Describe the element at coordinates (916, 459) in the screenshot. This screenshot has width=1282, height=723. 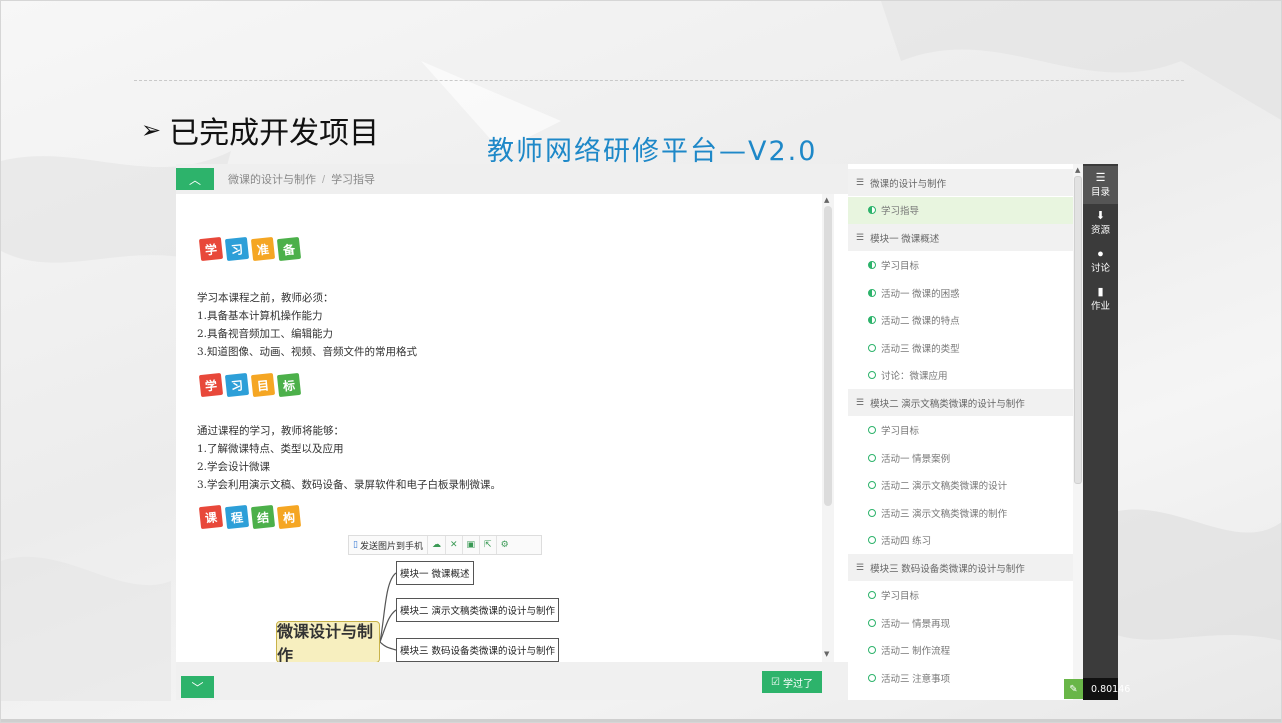
I see `toc-label: 活动一 情景案例` at that location.